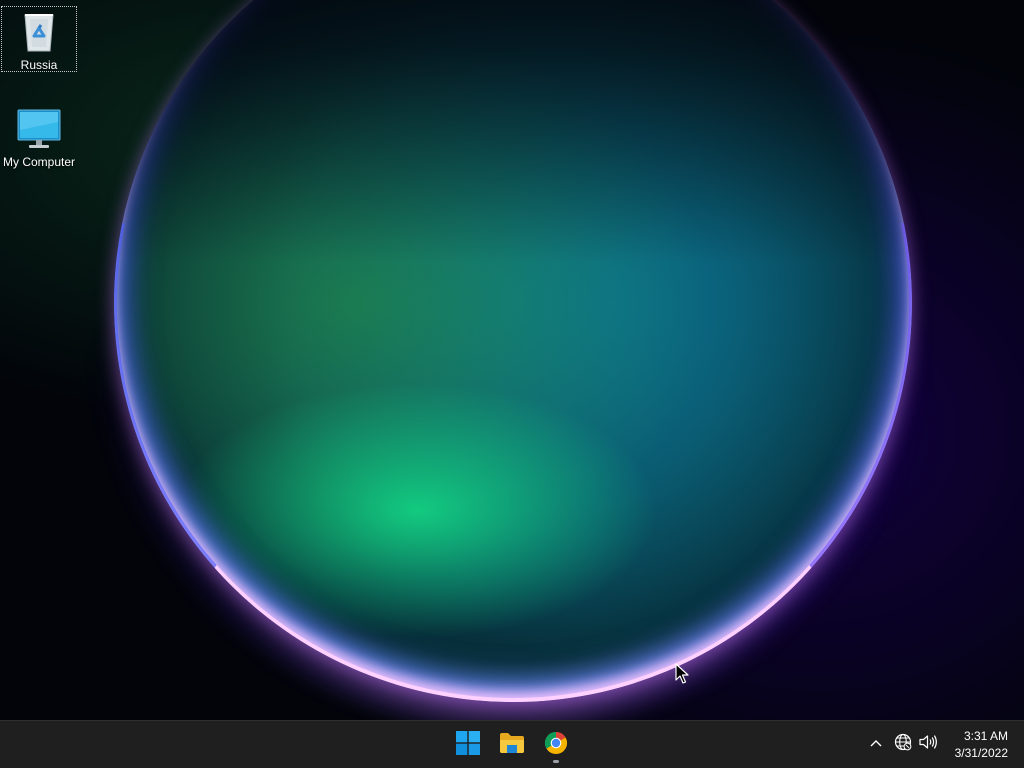  Describe the element at coordinates (39, 35) in the screenshot. I see `recycle-bin-icon` at that location.